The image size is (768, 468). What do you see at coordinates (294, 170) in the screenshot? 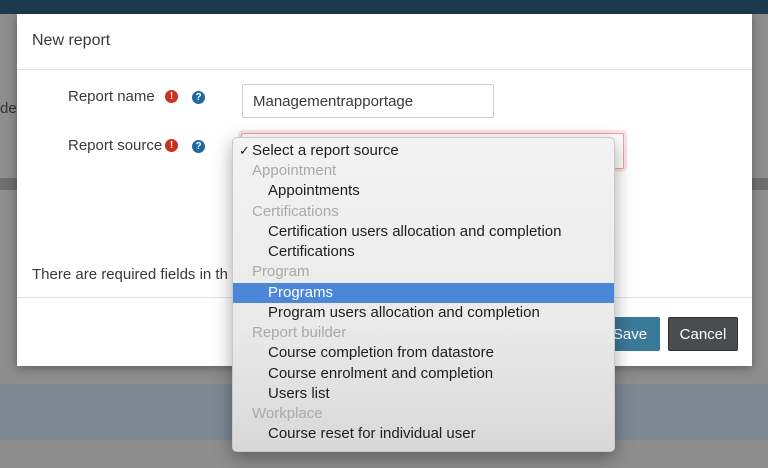
I see `optgroup-label: Appointment` at bounding box center [294, 170].